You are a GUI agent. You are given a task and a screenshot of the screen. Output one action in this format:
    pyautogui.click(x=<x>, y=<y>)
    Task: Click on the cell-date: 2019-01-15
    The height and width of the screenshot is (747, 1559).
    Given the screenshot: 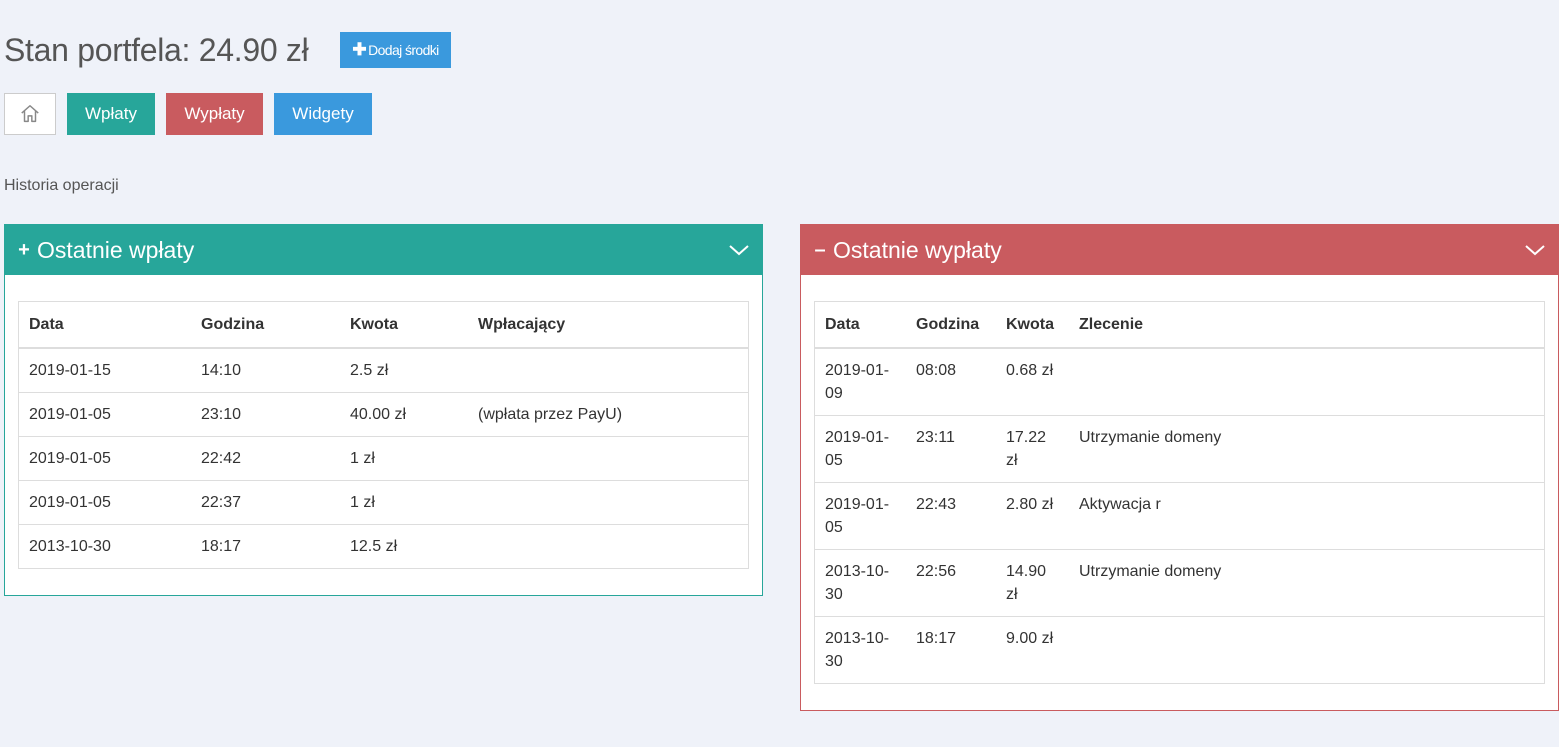 What is the action you would take?
    pyautogui.click(x=70, y=370)
    